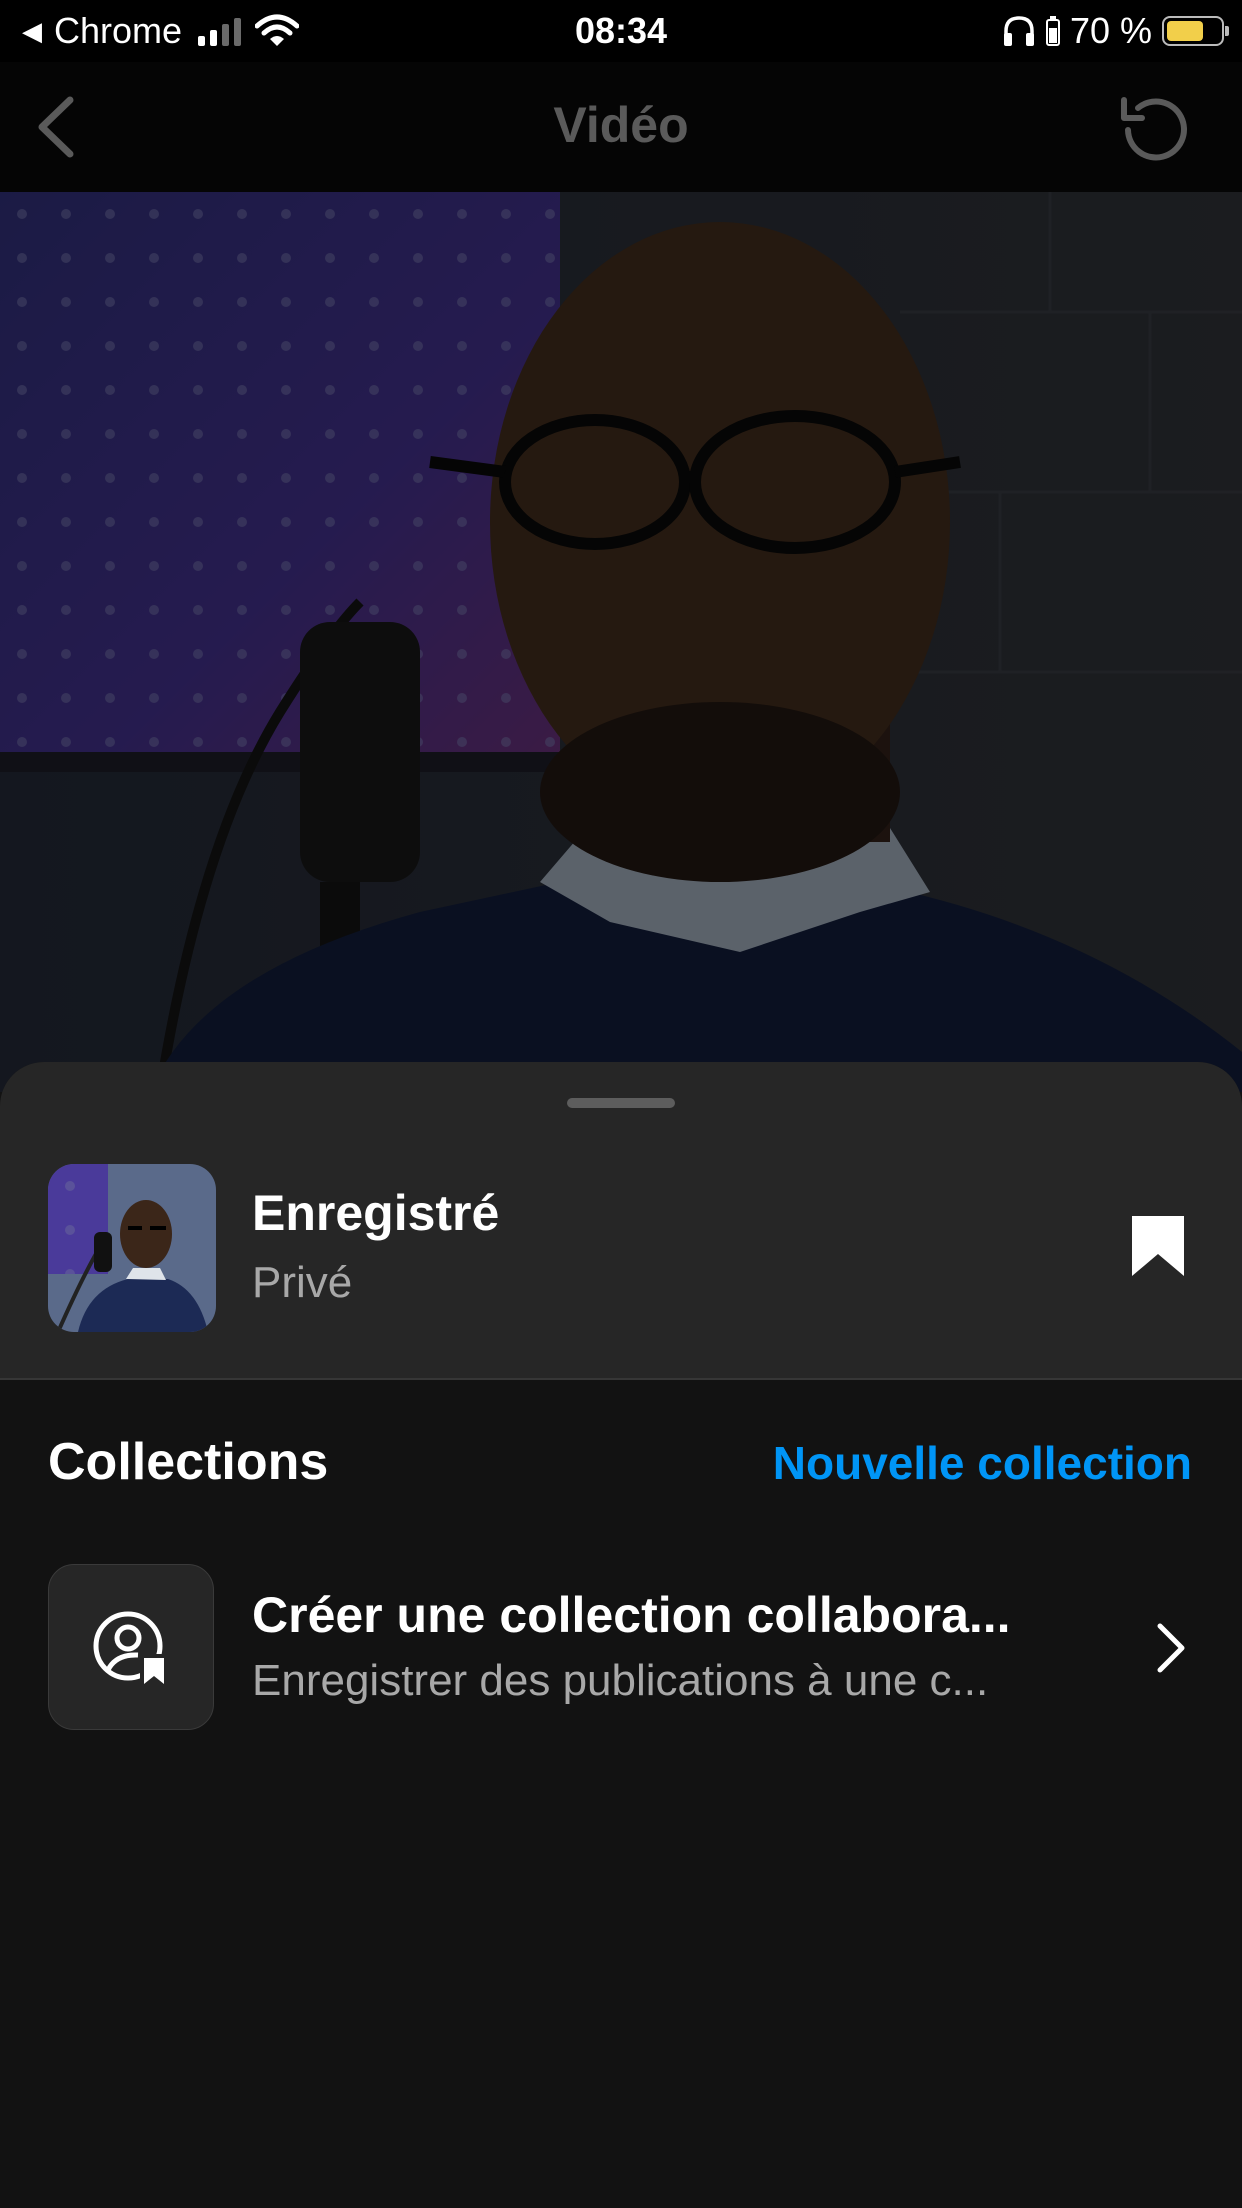 Image resolution: width=1242 pixels, height=2208 pixels. What do you see at coordinates (188, 1462) in the screenshot?
I see `collections-heading: Collections` at bounding box center [188, 1462].